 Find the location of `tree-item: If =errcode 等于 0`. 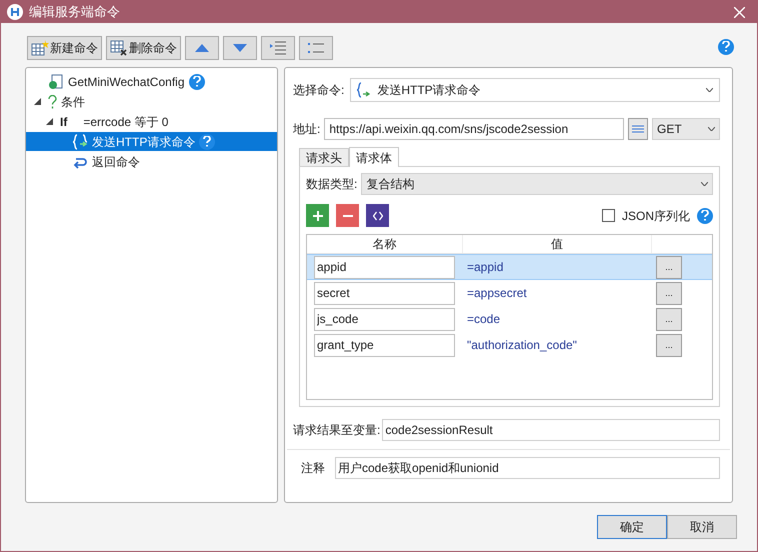

tree-item: If =errcode 等于 0 is located at coordinates (151, 121).